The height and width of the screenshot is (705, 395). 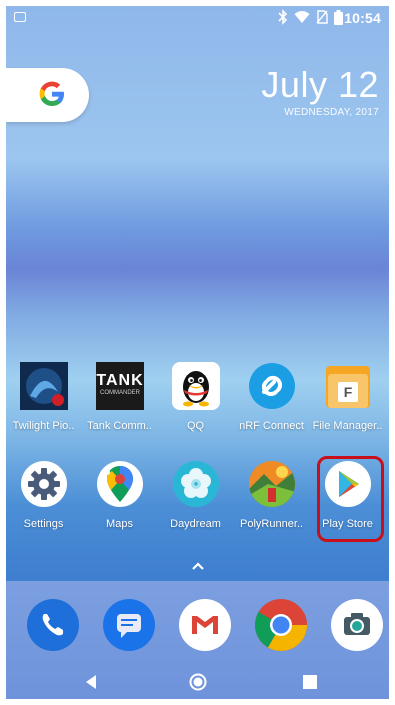 I want to click on play-store-highlight-box, so click(x=350, y=499).